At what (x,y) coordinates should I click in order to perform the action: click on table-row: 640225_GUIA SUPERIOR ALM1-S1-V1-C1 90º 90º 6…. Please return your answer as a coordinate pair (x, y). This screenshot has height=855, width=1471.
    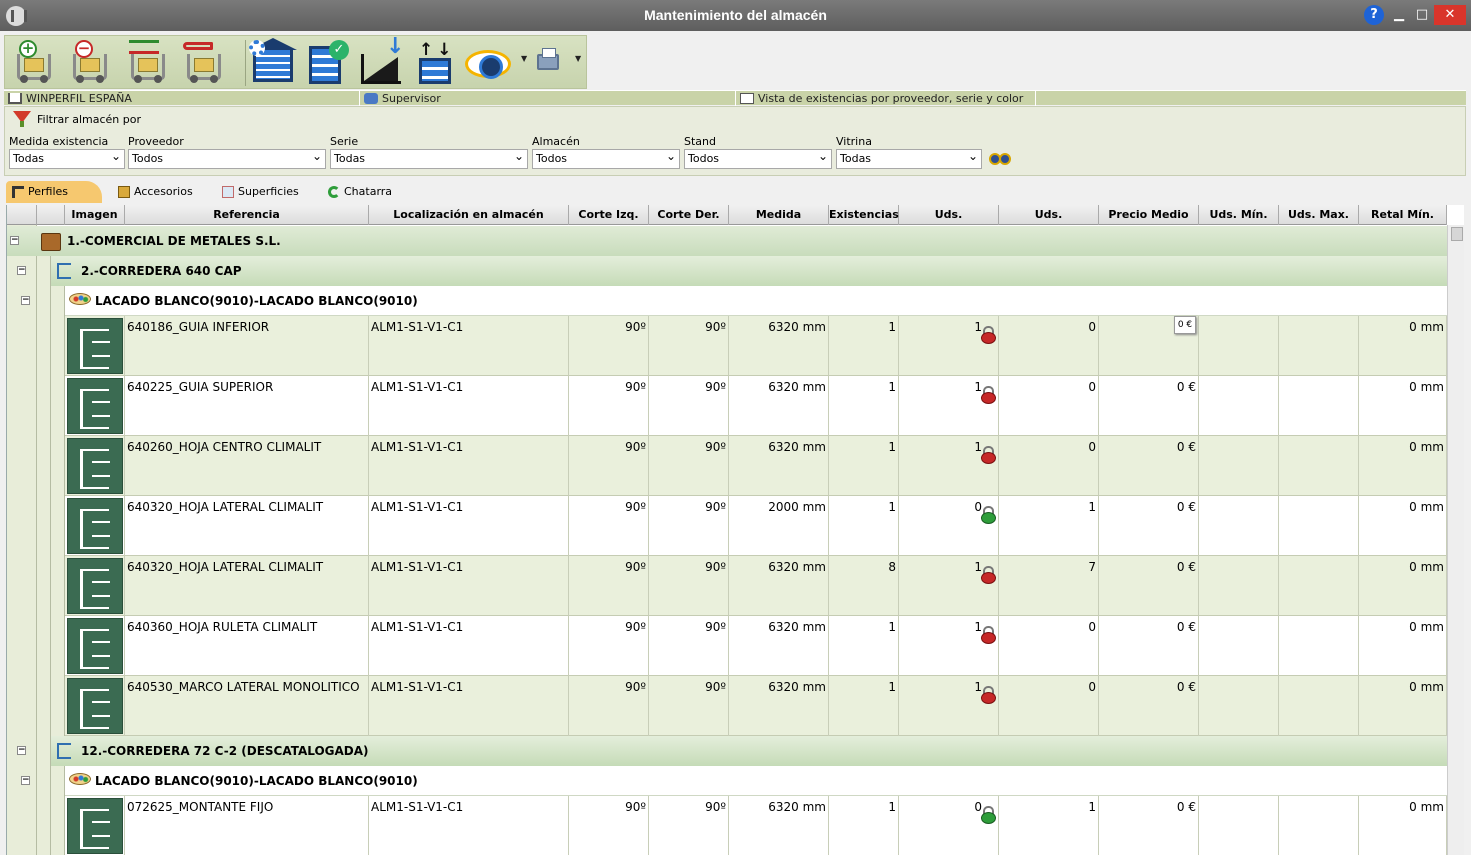
    Looking at the image, I should click on (756, 406).